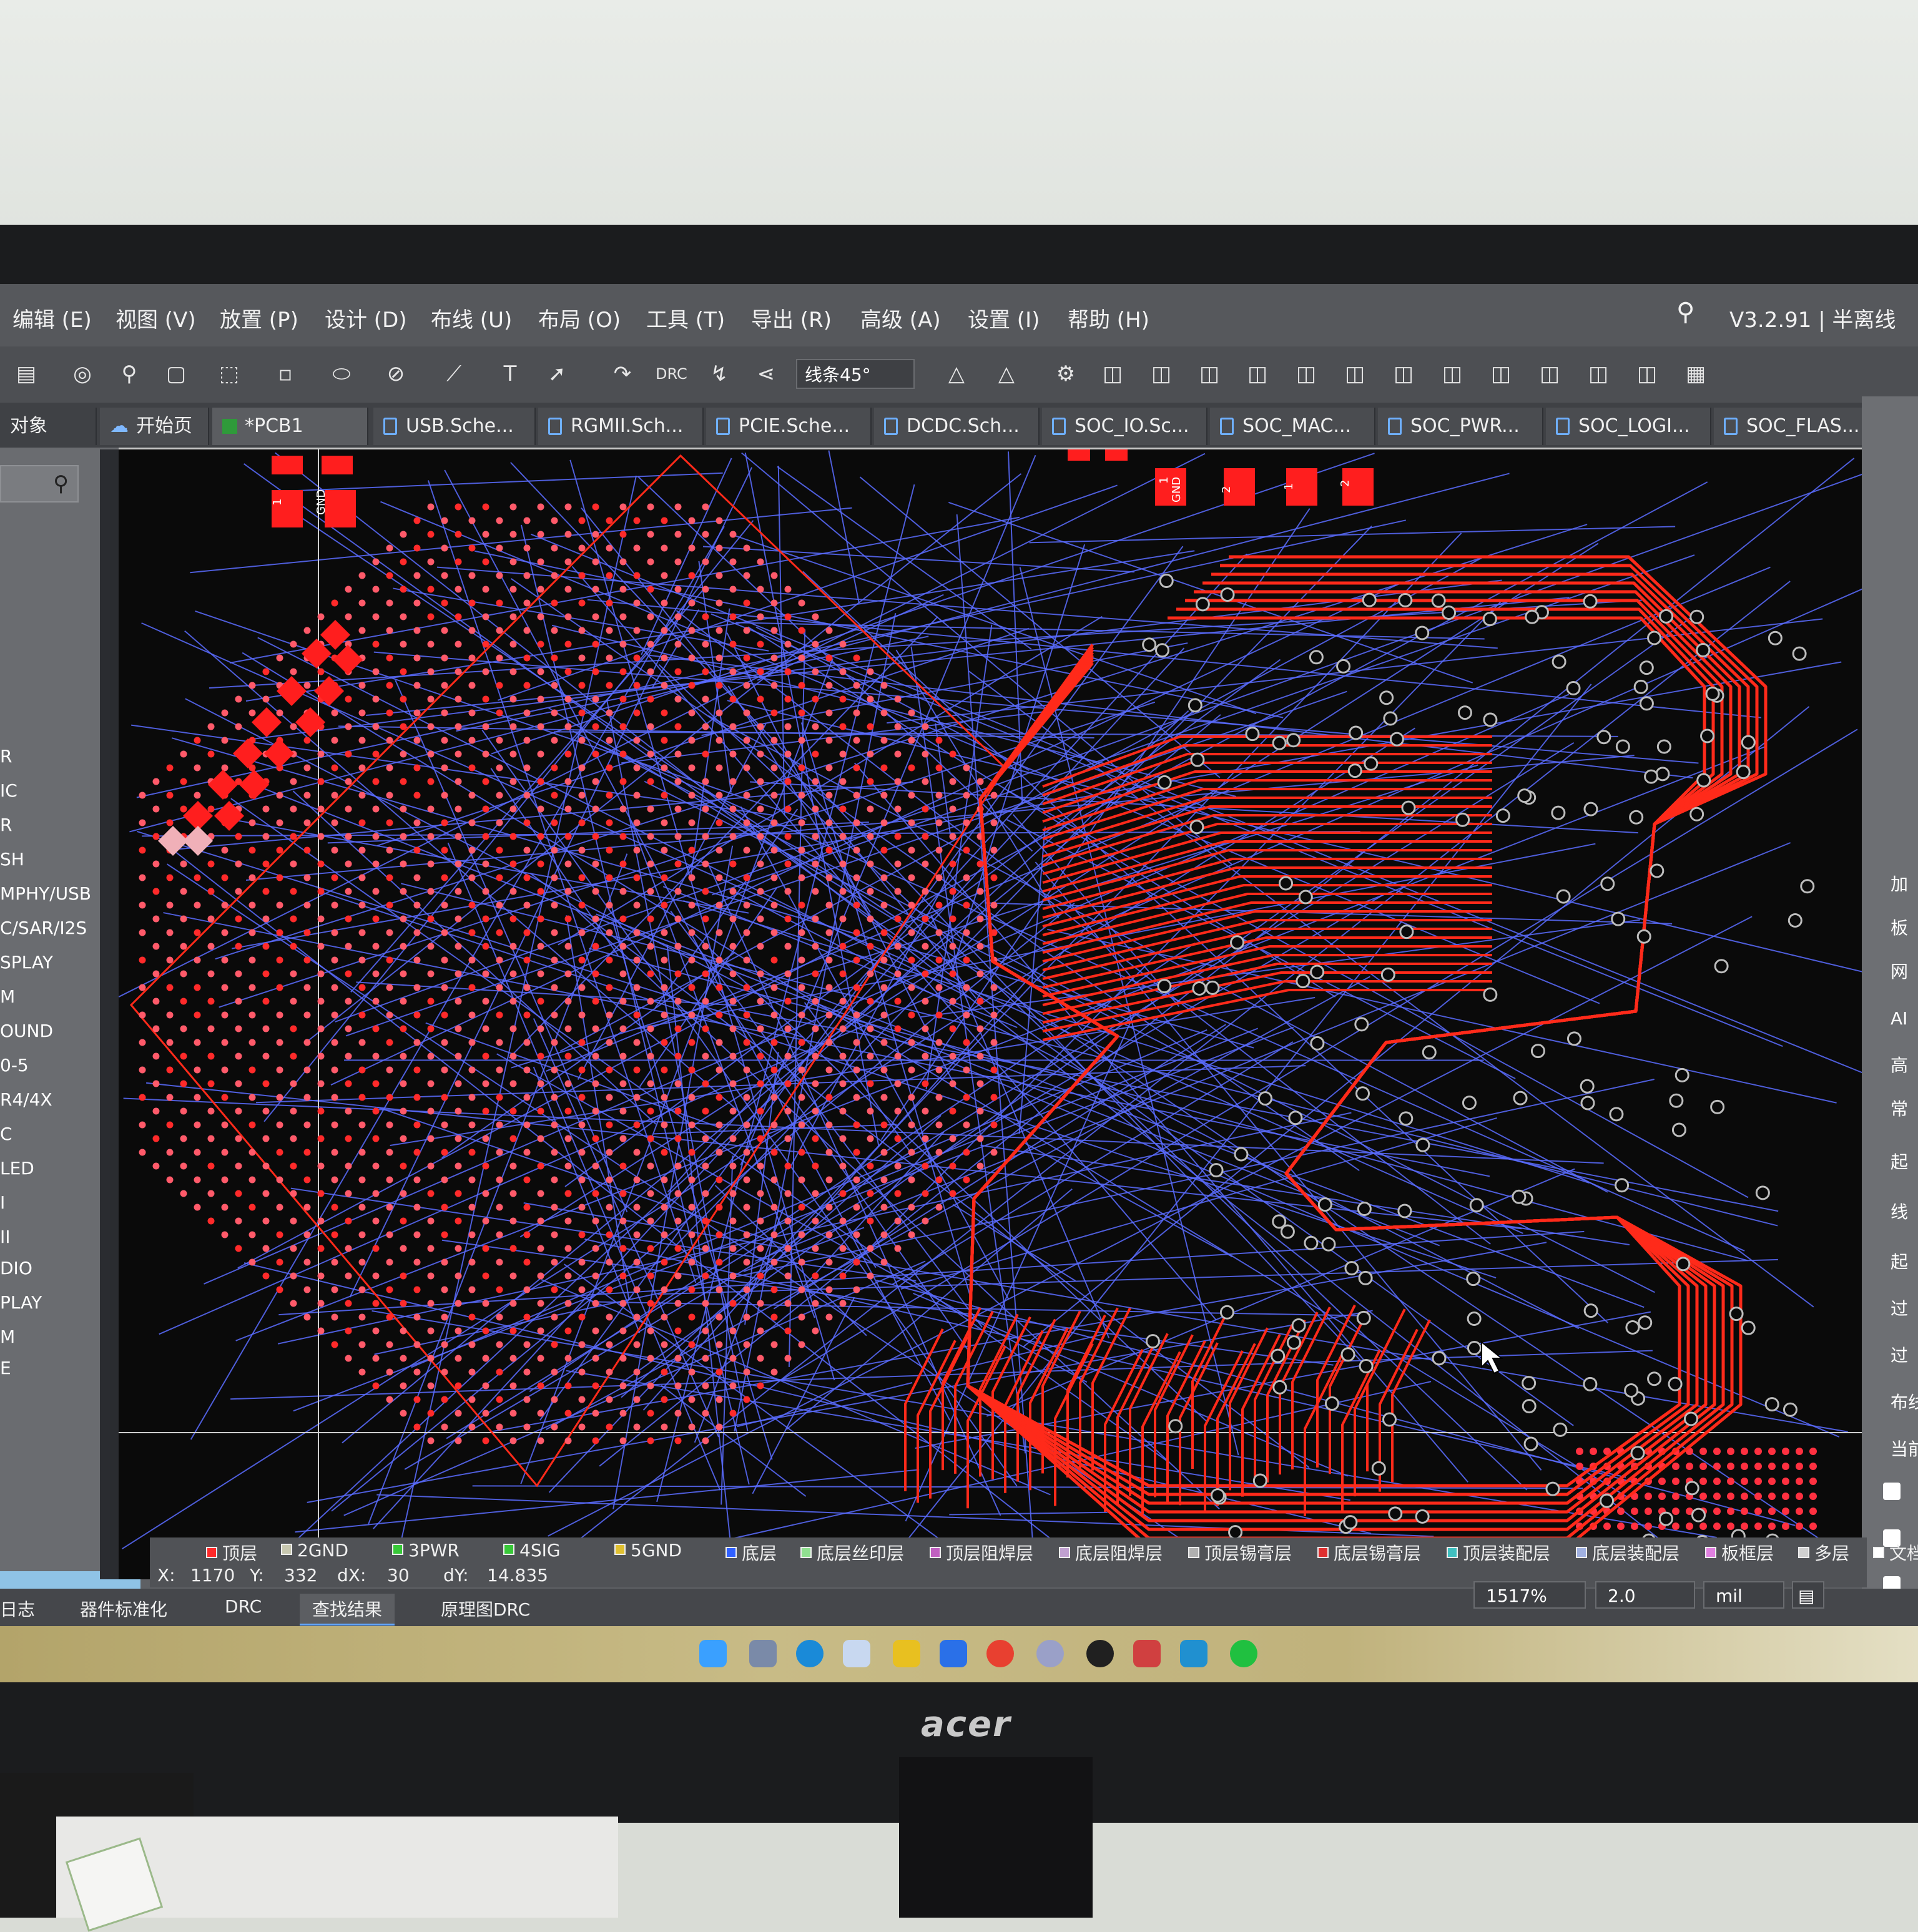 Image resolution: width=1918 pixels, height=1932 pixels. What do you see at coordinates (12, 860) in the screenshot?
I see `left-list-item: SH` at bounding box center [12, 860].